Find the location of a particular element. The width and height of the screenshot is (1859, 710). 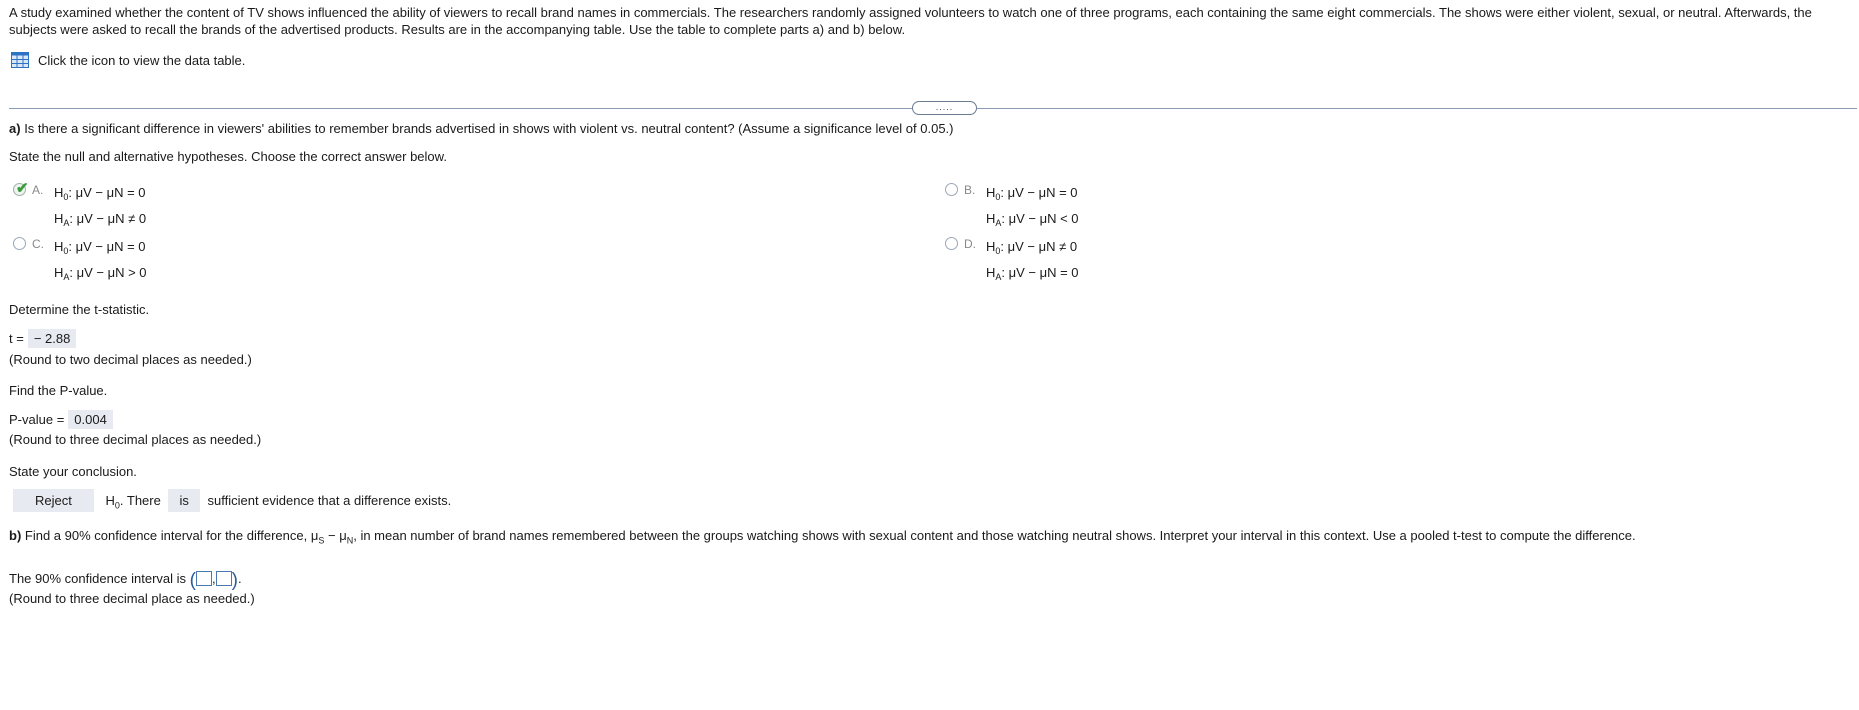

option-c: C. H0: μV − μN = 0 HA: μV − μN > 0 is located at coordinates (80, 262).